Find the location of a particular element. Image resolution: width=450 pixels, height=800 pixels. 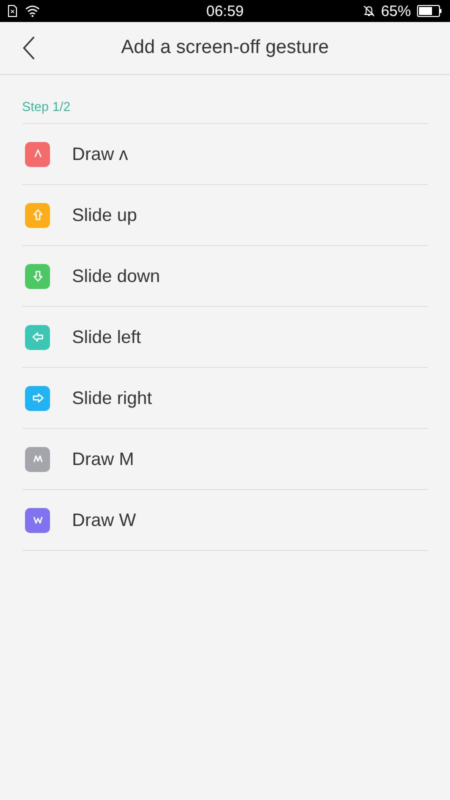

step-label: Step 1/2 is located at coordinates (225, 99).